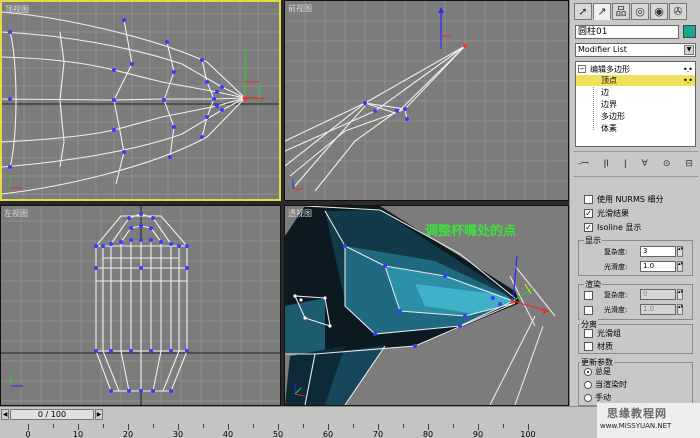 The height and width of the screenshot is (438, 700). Describe the element at coordinates (582, 69) in the screenshot. I see `collapse-icon: −` at that location.